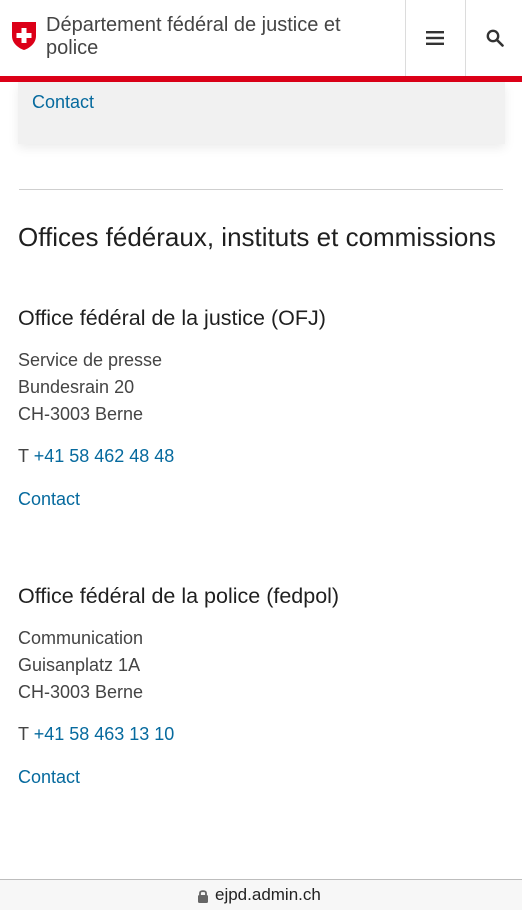  I want to click on office-phone: T +41 58 463 13 10, so click(96, 734).